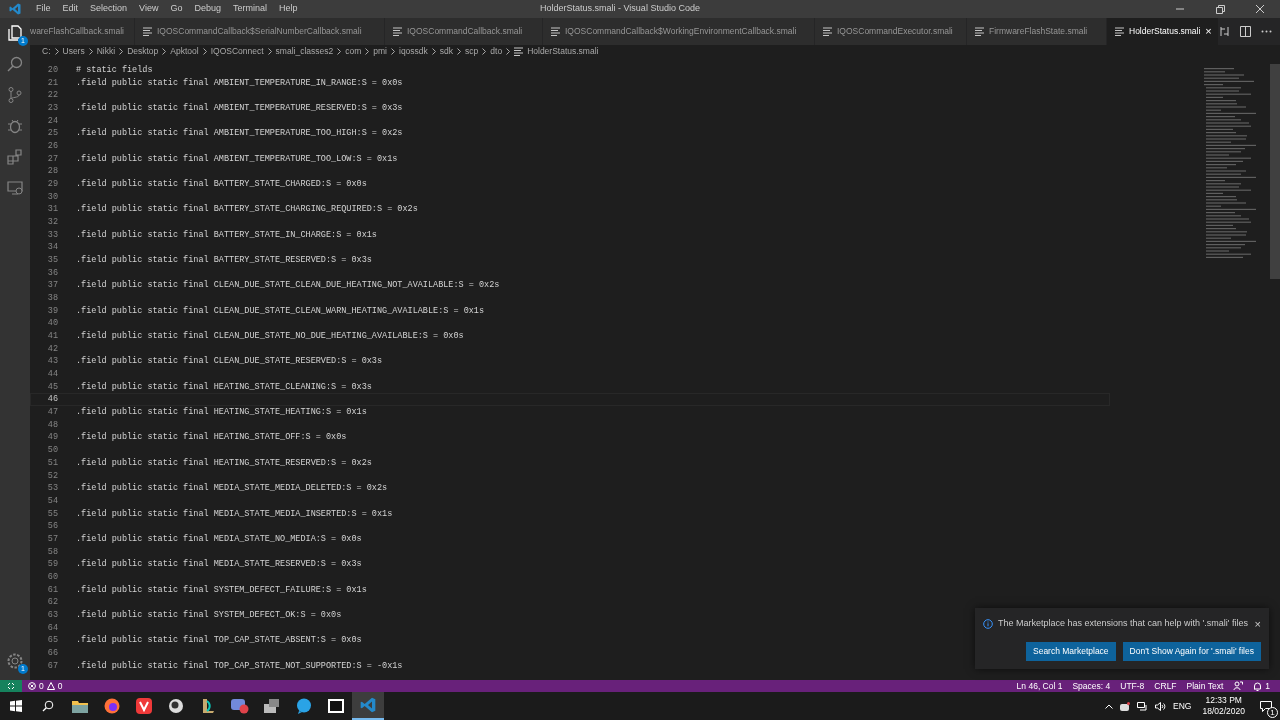  What do you see at coordinates (11, 686) in the screenshot?
I see `remote-button` at bounding box center [11, 686].